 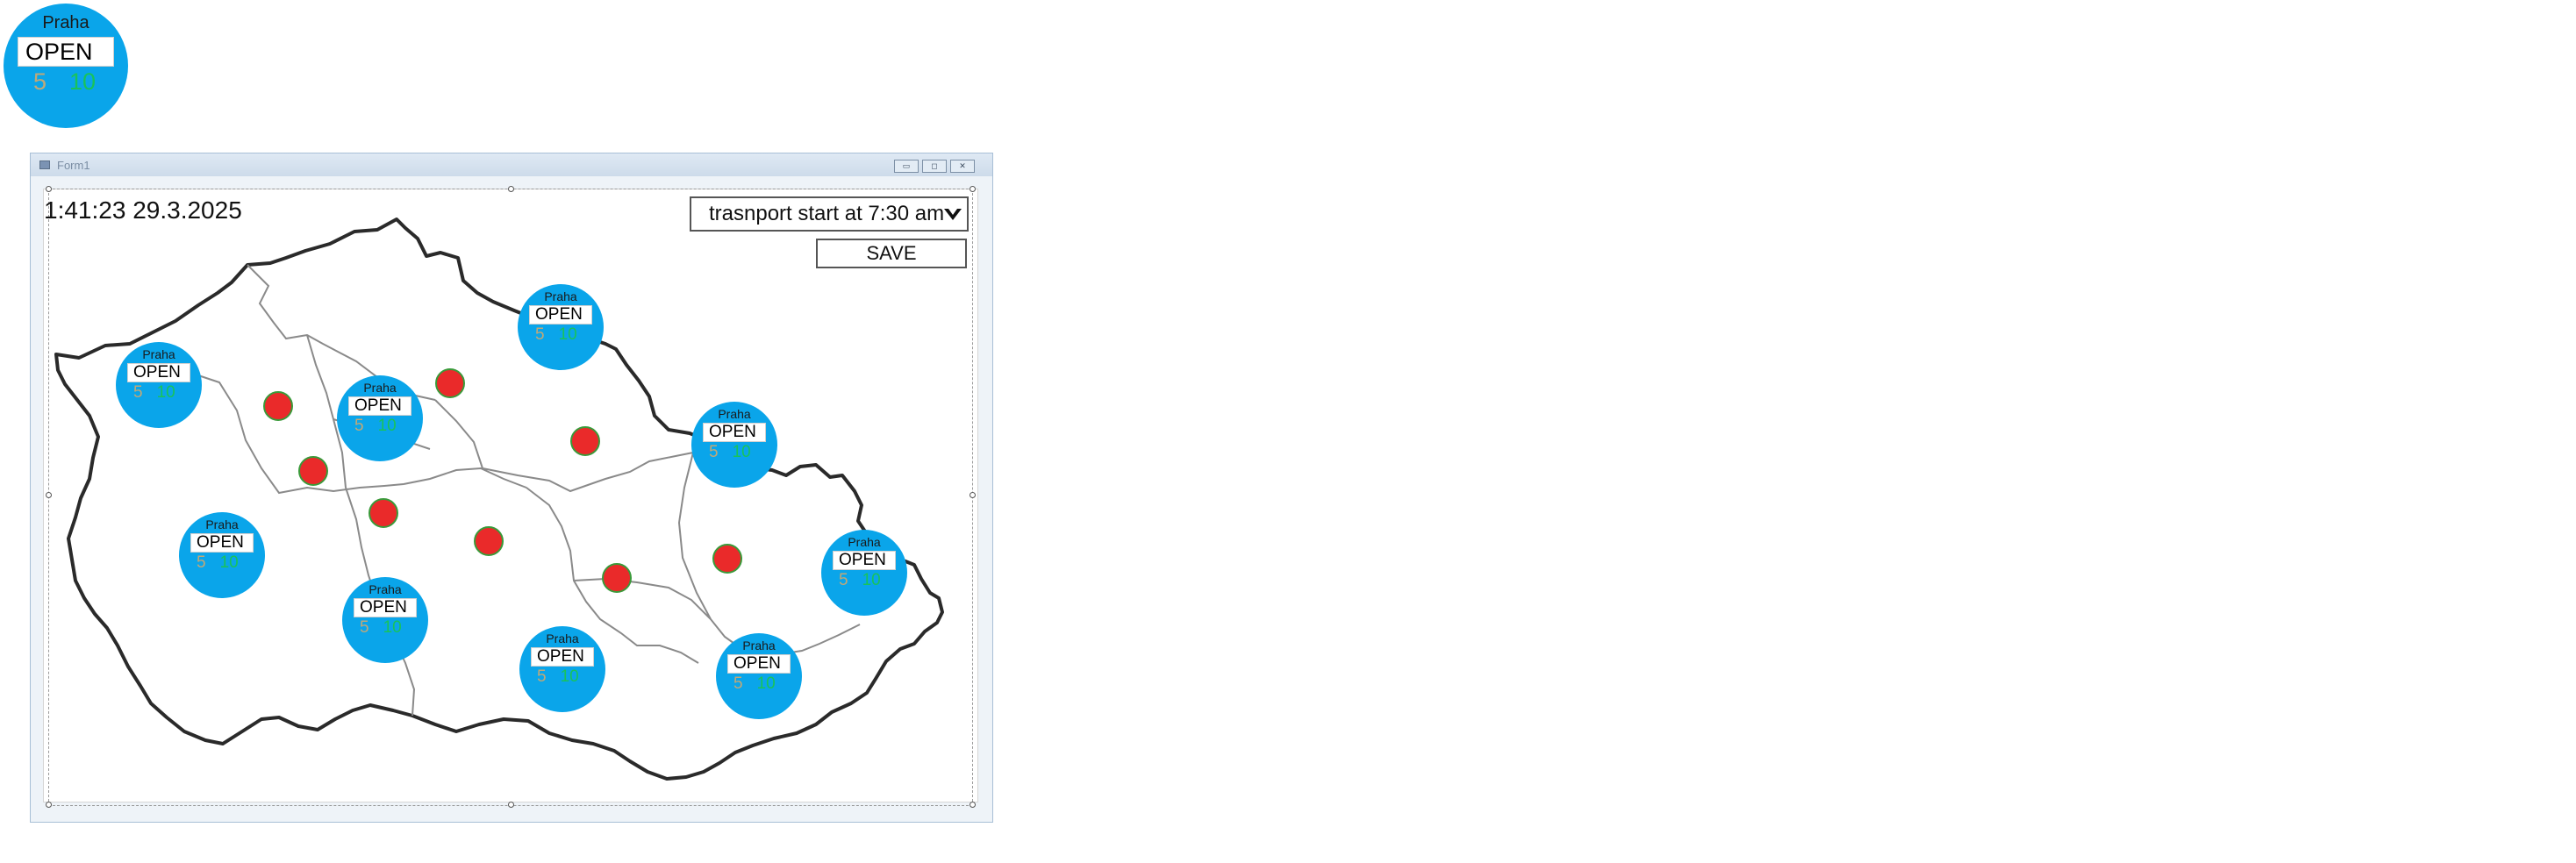 I want to click on window-titlebar: Form1 ▭ ◻ ✕, so click(x=511, y=165).